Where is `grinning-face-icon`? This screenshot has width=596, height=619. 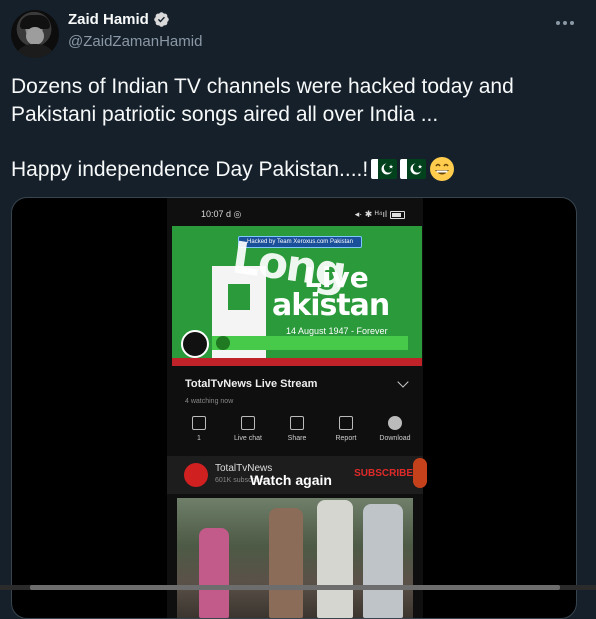 grinning-face-icon is located at coordinates (442, 169).